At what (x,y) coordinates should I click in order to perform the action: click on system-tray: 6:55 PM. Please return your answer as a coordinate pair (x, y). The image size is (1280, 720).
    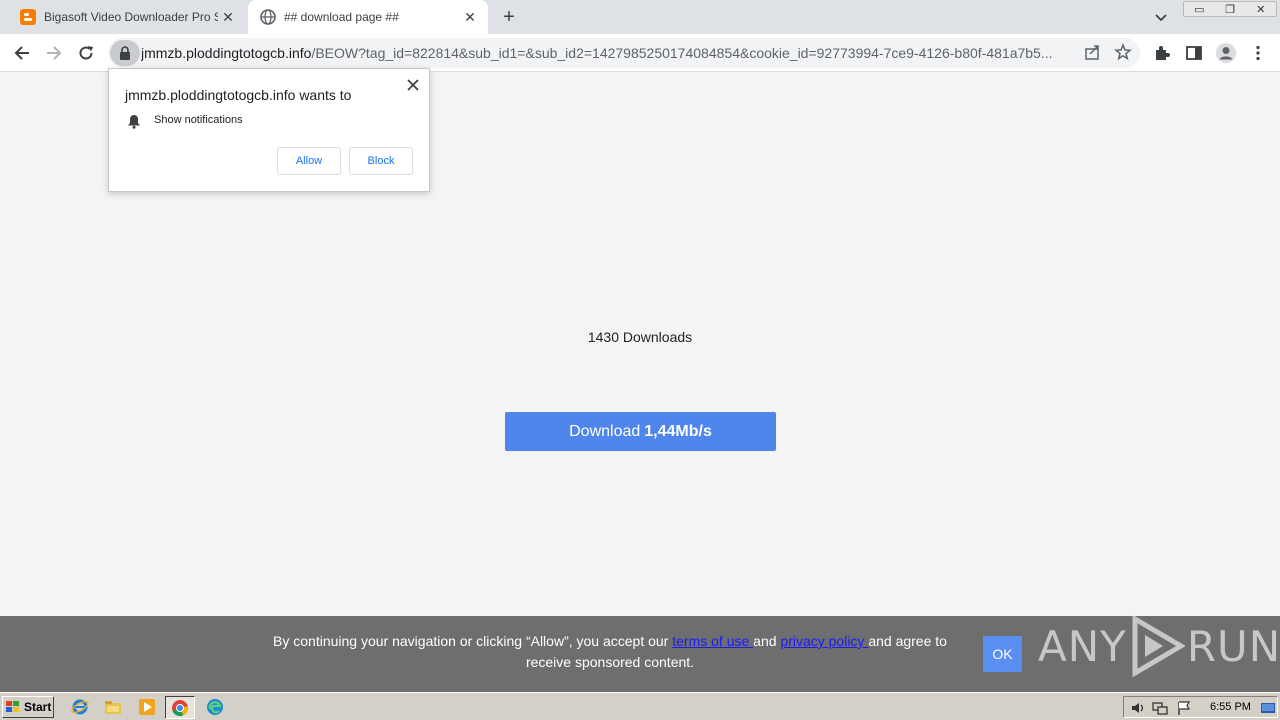
    Looking at the image, I should click on (1200, 707).